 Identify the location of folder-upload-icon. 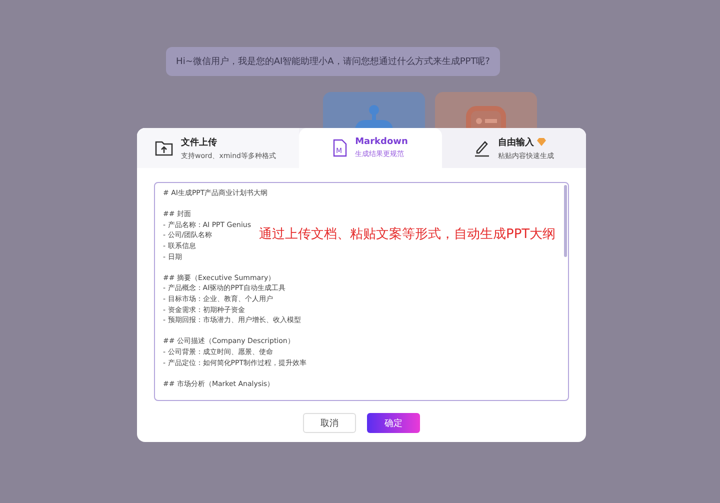
(164, 148).